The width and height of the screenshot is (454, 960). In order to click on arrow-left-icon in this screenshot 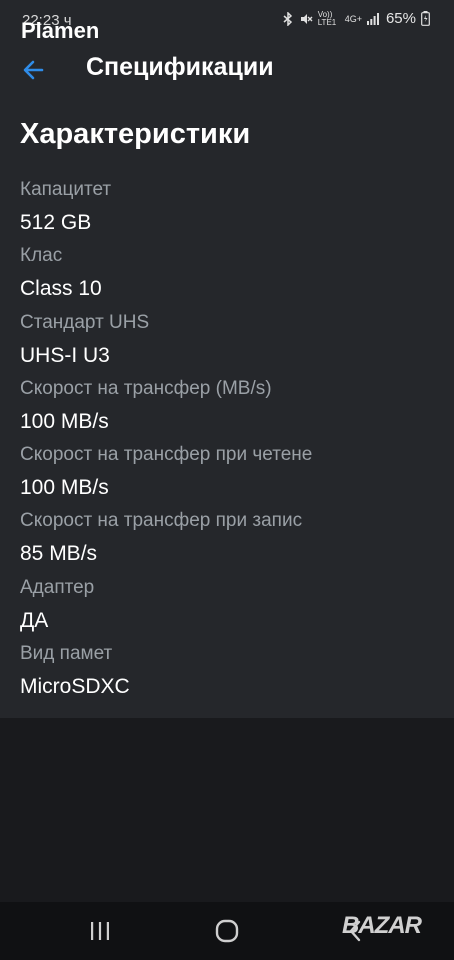, I will do `click(34, 70)`.